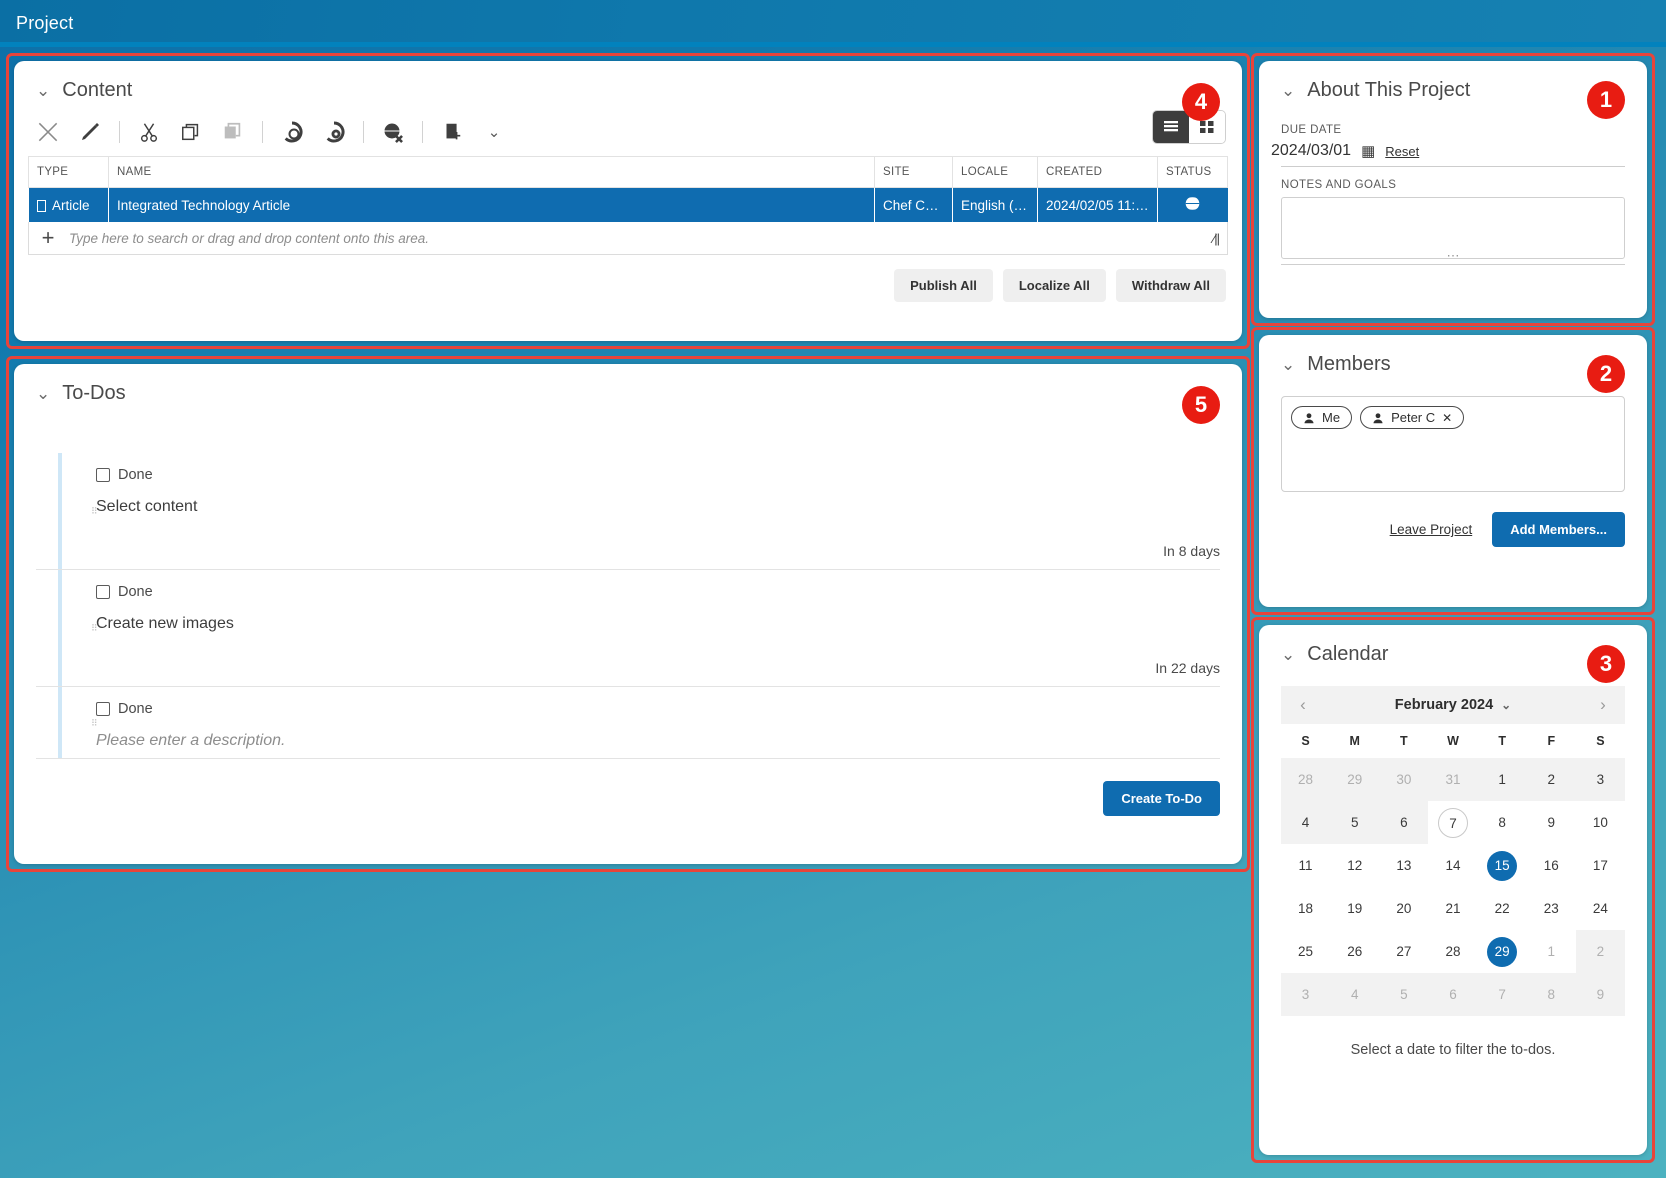 This screenshot has height=1178, width=1666. What do you see at coordinates (833, 23) in the screenshot?
I see `window-title-bar: Project` at bounding box center [833, 23].